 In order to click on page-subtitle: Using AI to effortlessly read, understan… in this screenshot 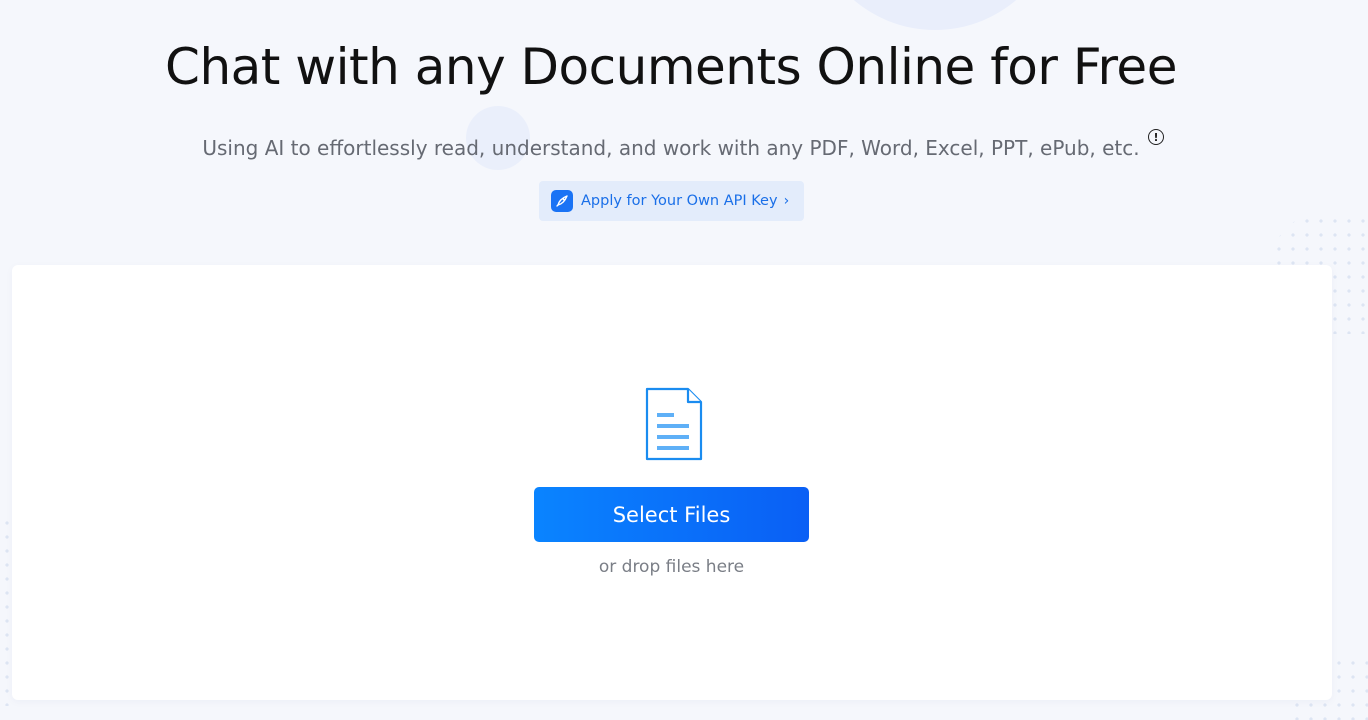, I will do `click(671, 148)`.